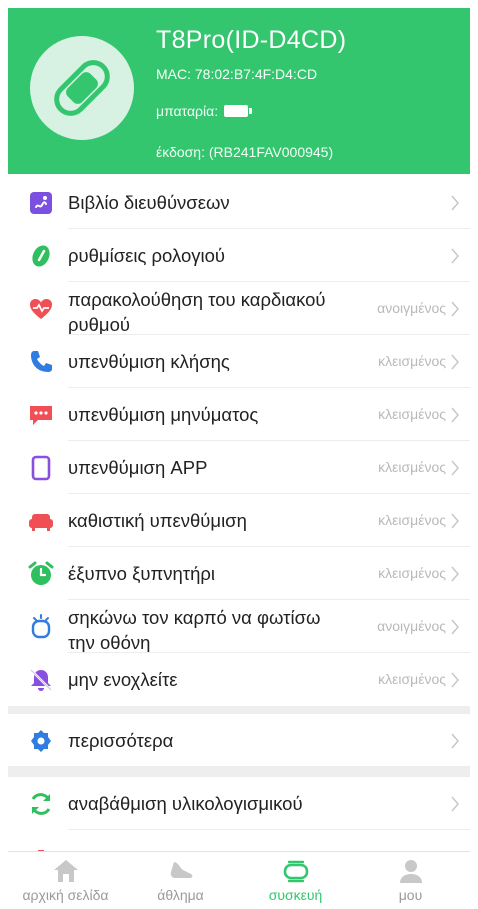 This screenshot has width=478, height=909. What do you see at coordinates (194, 630) in the screenshot?
I see `menu-label: σηκώνω τον καρπό να φωτίσω την οθόνη` at bounding box center [194, 630].